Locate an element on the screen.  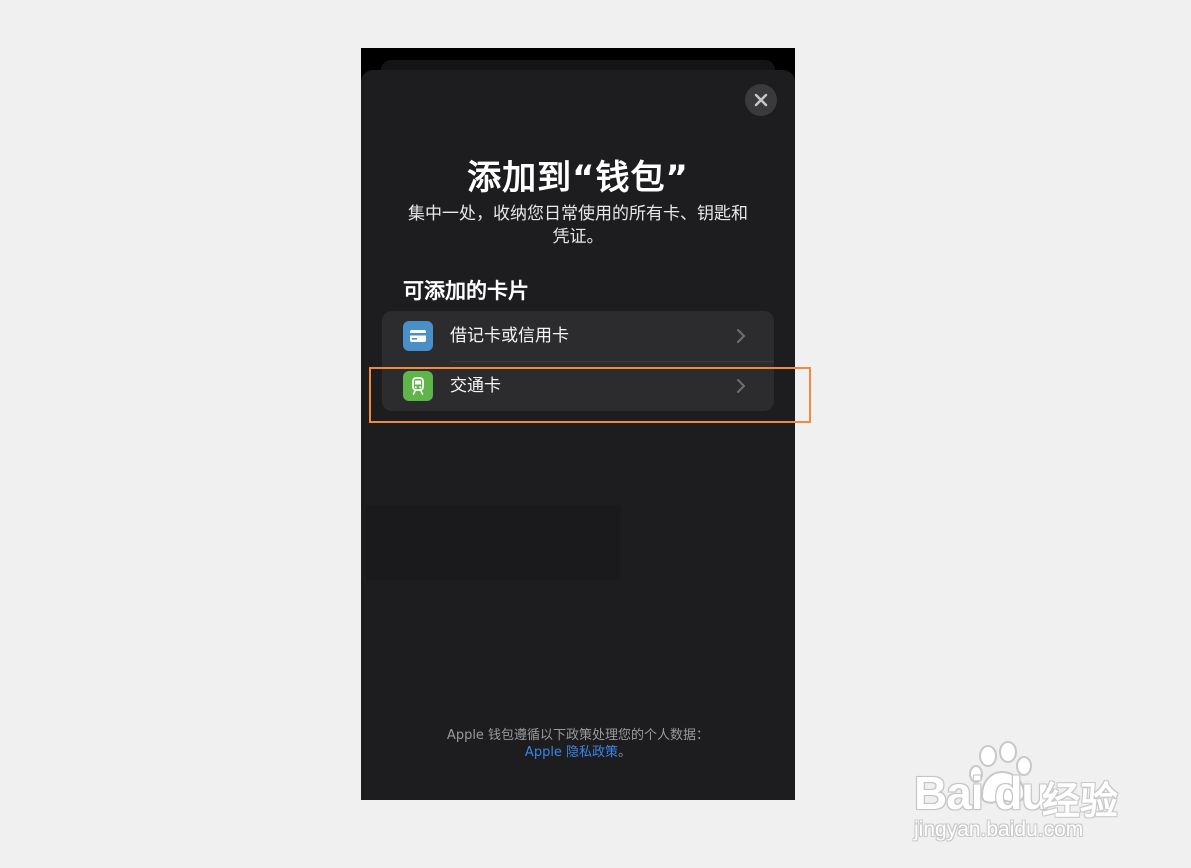
baidu-jingyan-watermark: Bai du 经验 jingyan.baidu.com is located at coordinates (1027, 795).